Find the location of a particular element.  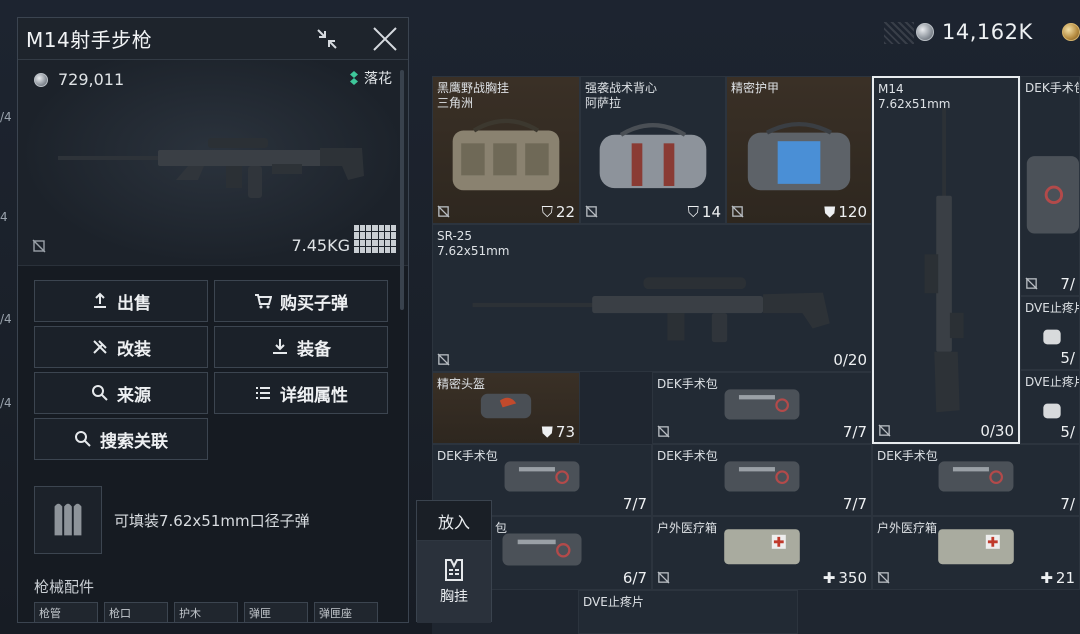

inventory-item: 户外医疗箱 ✚ 21 is located at coordinates (976, 553).